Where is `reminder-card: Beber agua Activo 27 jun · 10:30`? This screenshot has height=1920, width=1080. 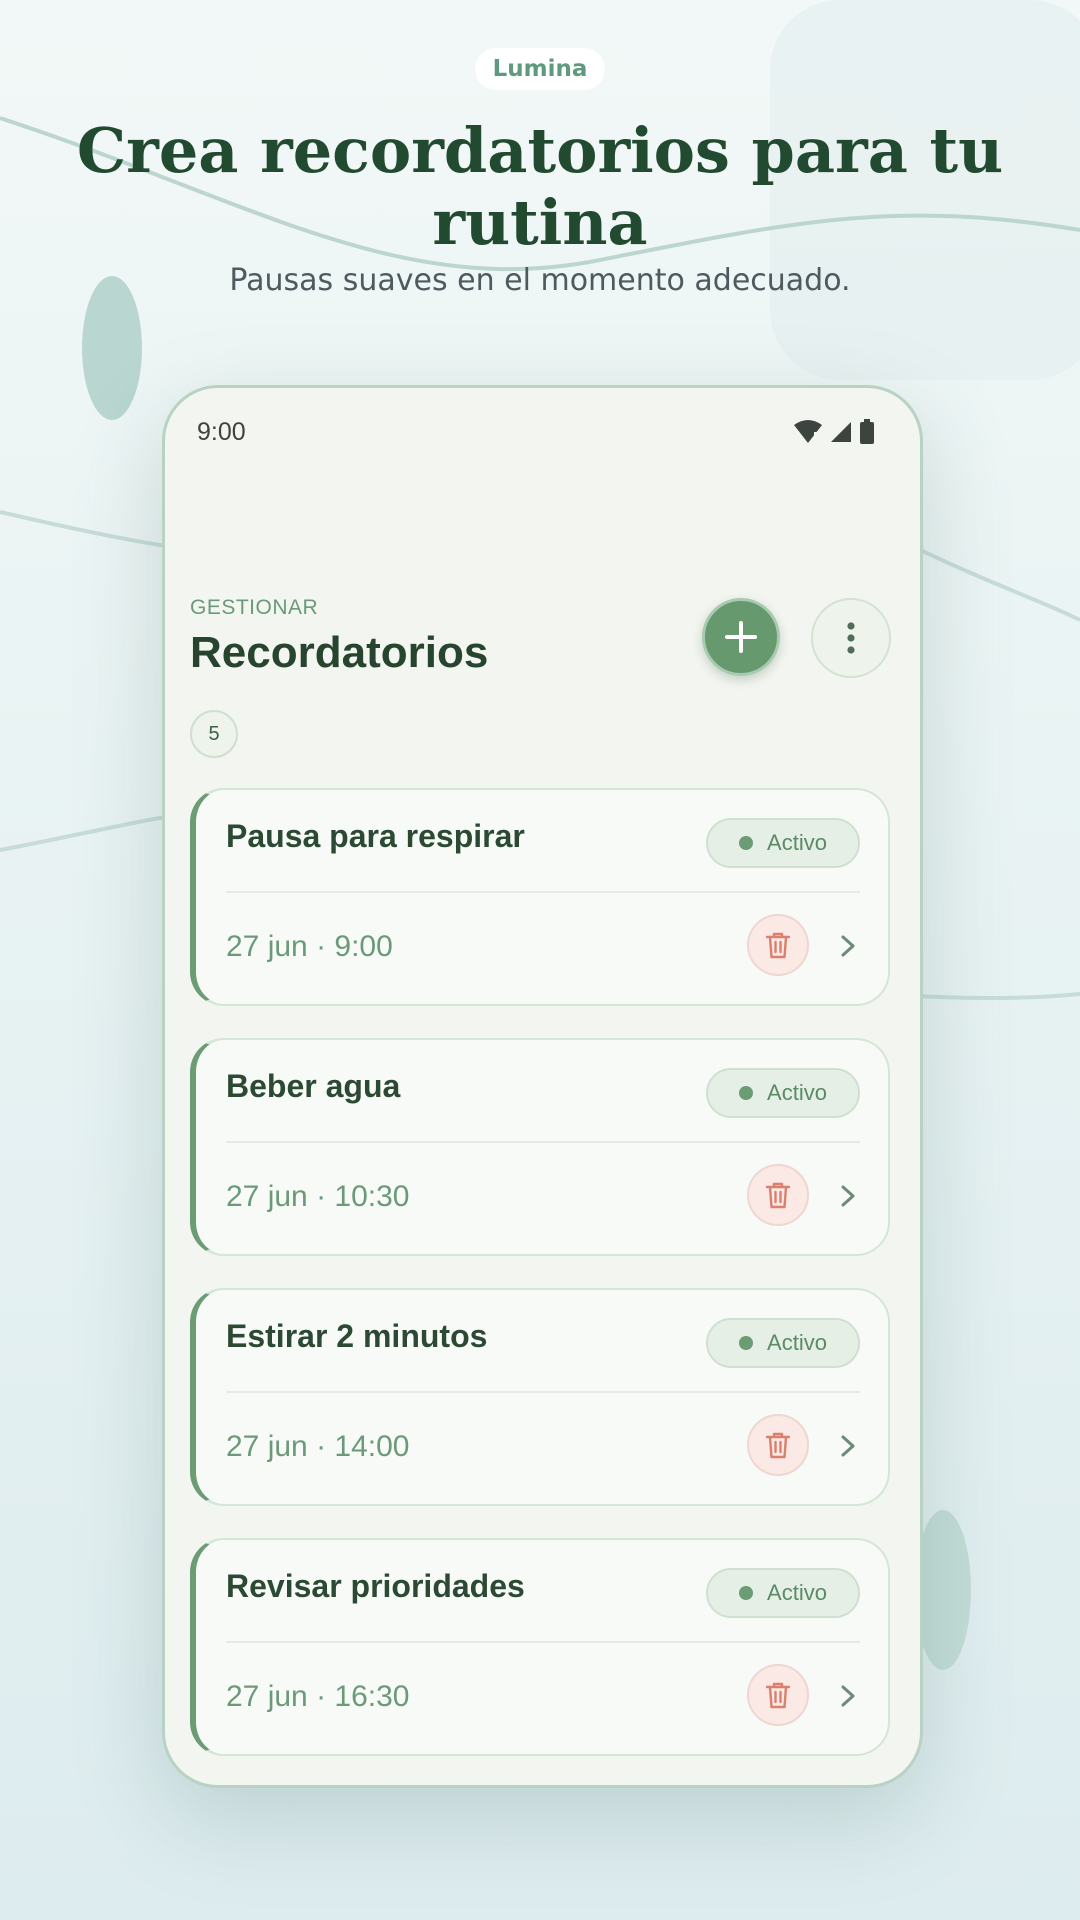
reminder-card: Beber agua Activo 27 jun · 10:30 is located at coordinates (540, 1147).